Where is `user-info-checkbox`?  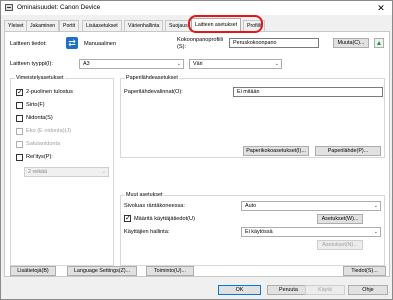
user-info-checkbox is located at coordinates (127, 218).